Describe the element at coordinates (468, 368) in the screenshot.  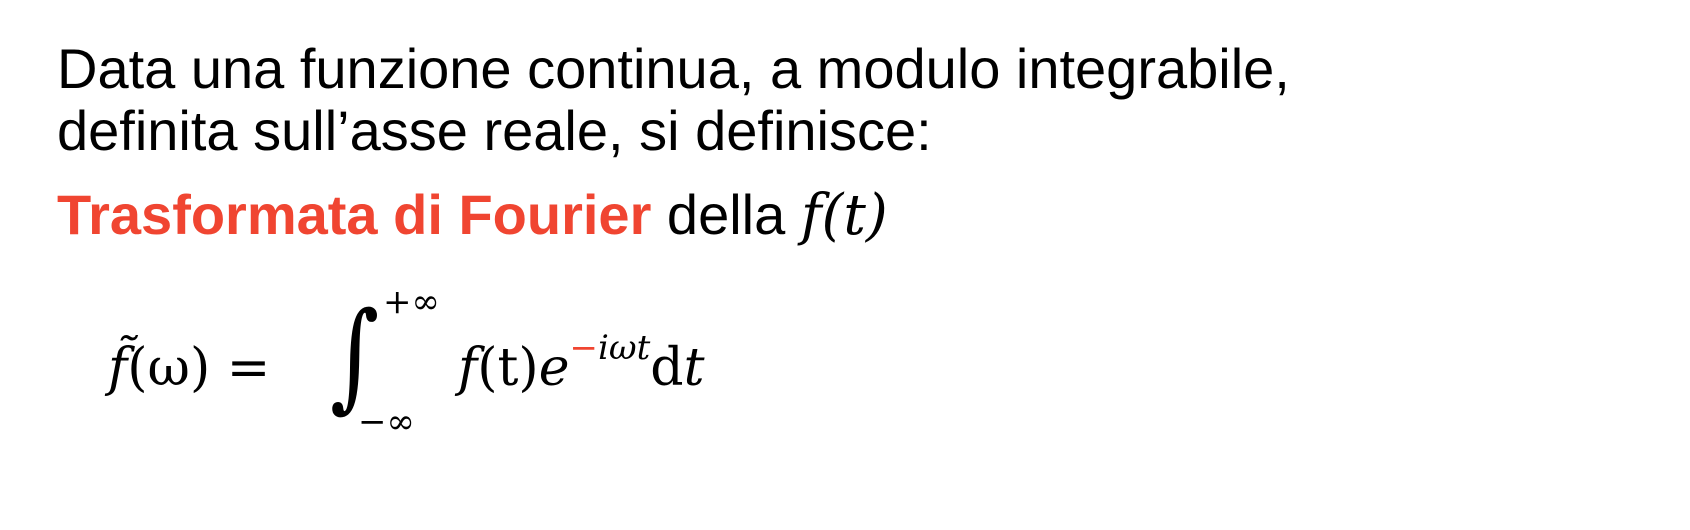
I see `integrand-function: f` at that location.